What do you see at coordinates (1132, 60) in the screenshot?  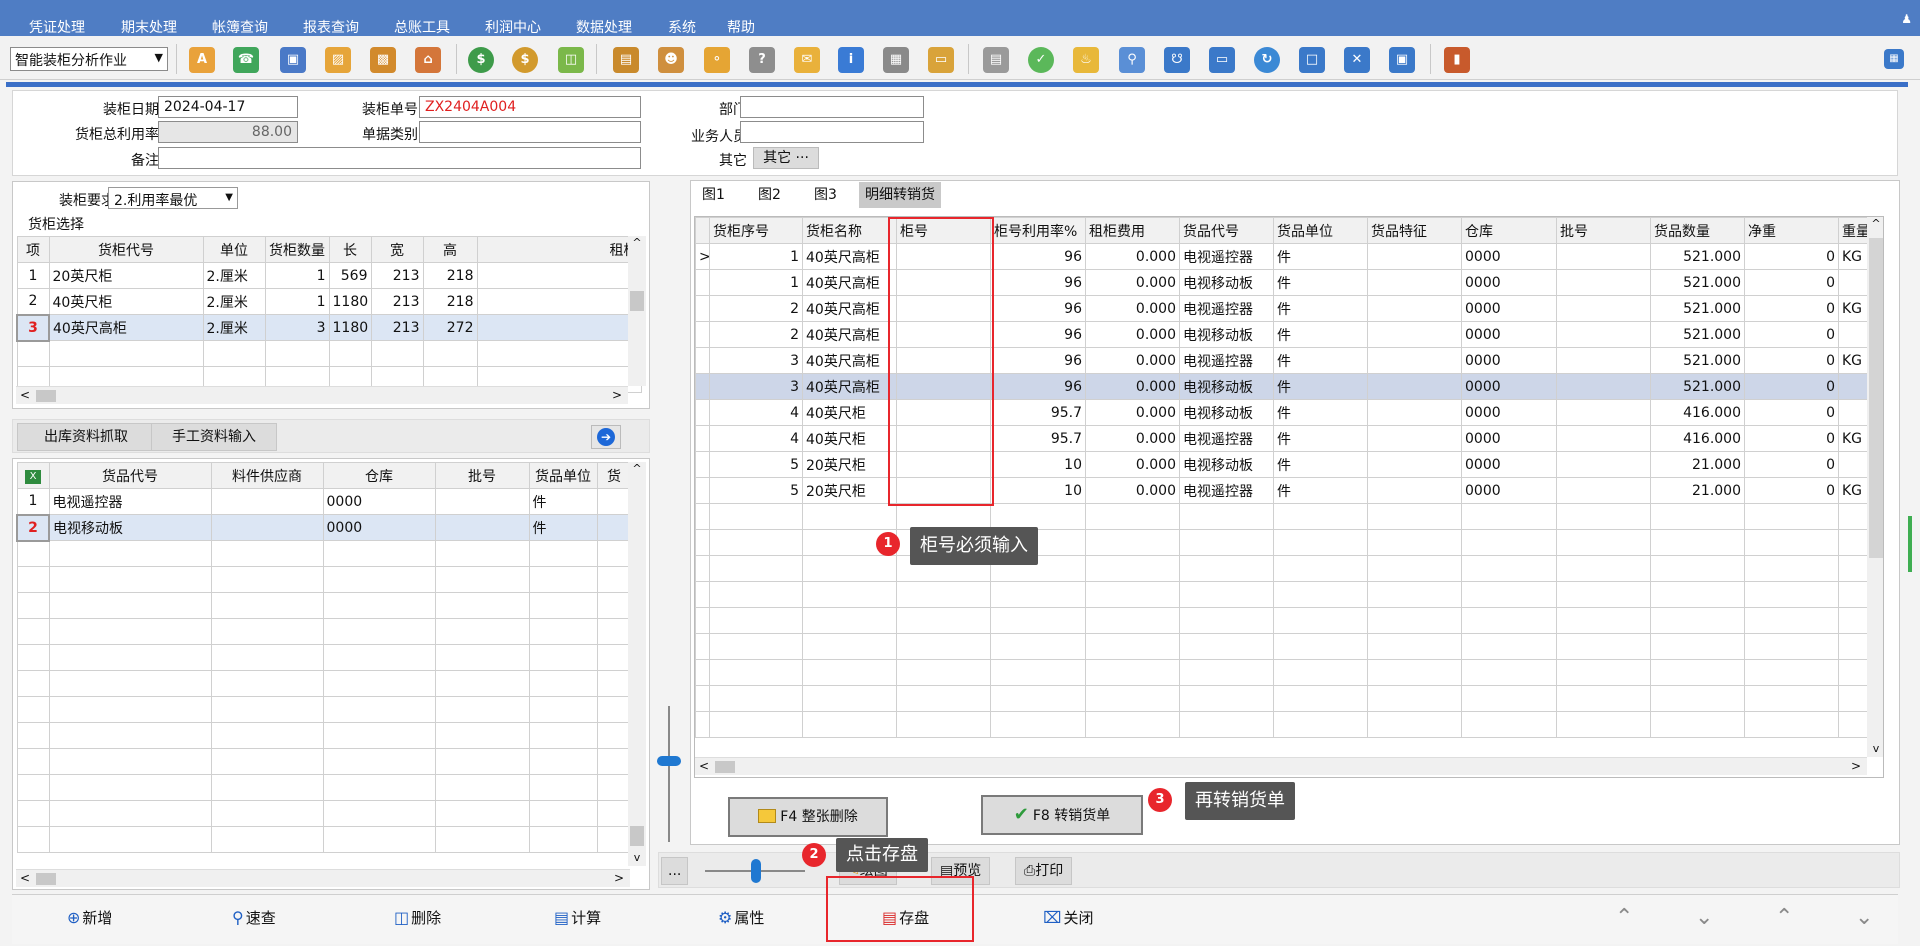 I see `search-icon: ⚲` at bounding box center [1132, 60].